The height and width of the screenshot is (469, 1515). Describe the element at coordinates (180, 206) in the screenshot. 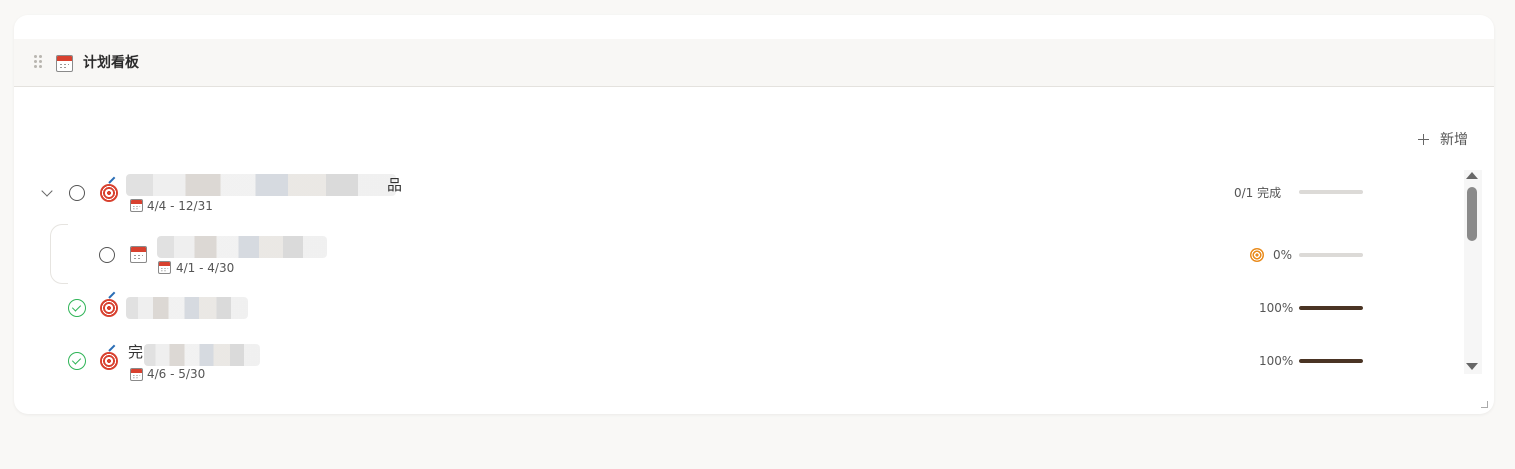

I see `item-date: 4/4 - 12/31` at that location.